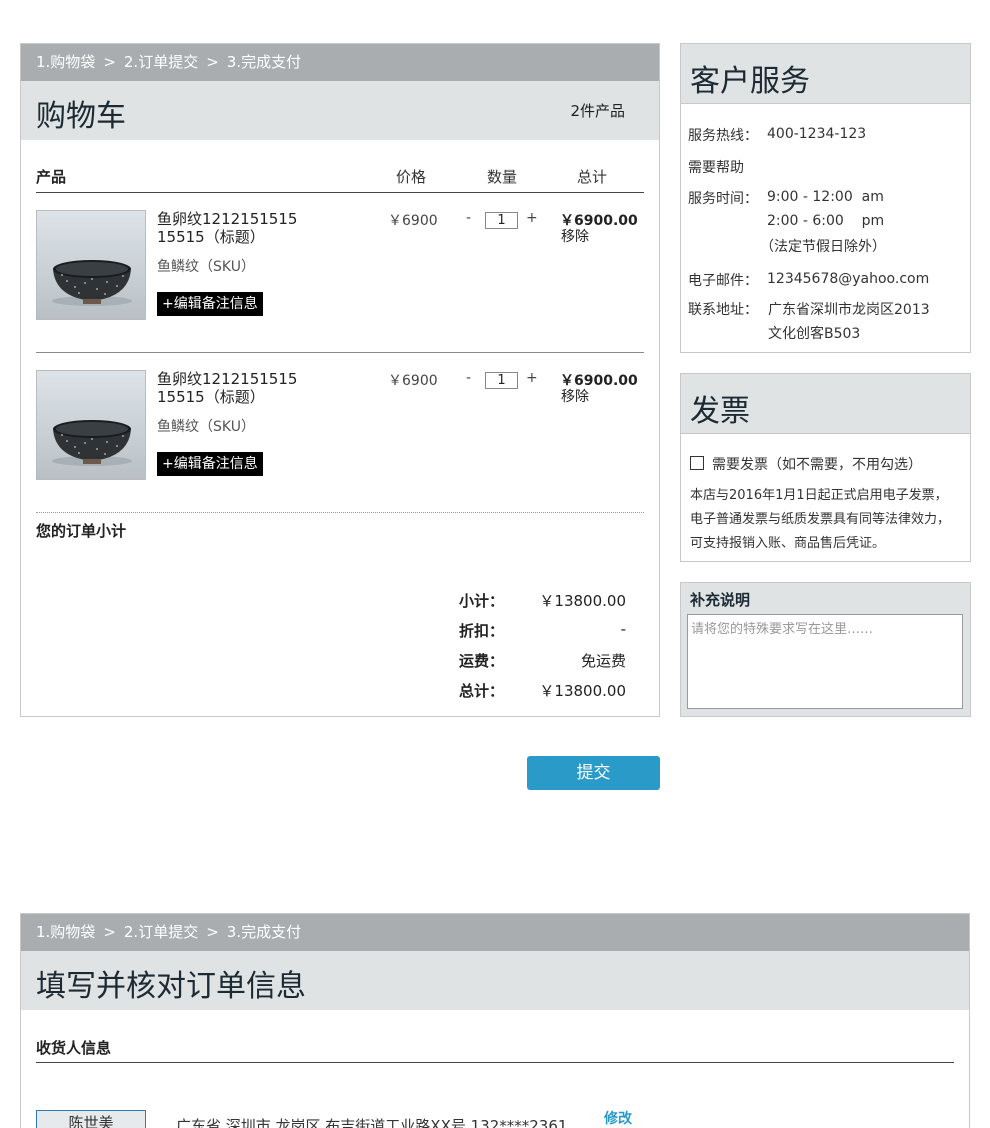 The height and width of the screenshot is (1128, 990). Describe the element at coordinates (819, 495) in the screenshot. I see `invoice-text-line: 本店与2016年1月1日起正式启用电子发票，` at that location.